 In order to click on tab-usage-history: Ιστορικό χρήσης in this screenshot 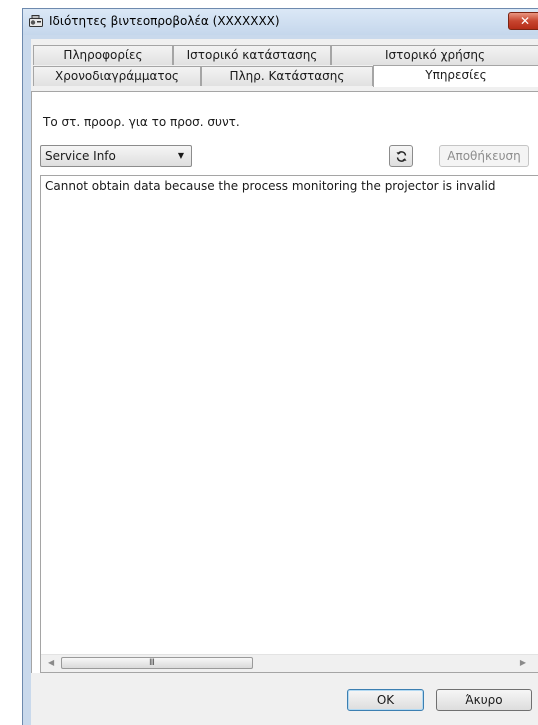, I will do `click(434, 55)`.